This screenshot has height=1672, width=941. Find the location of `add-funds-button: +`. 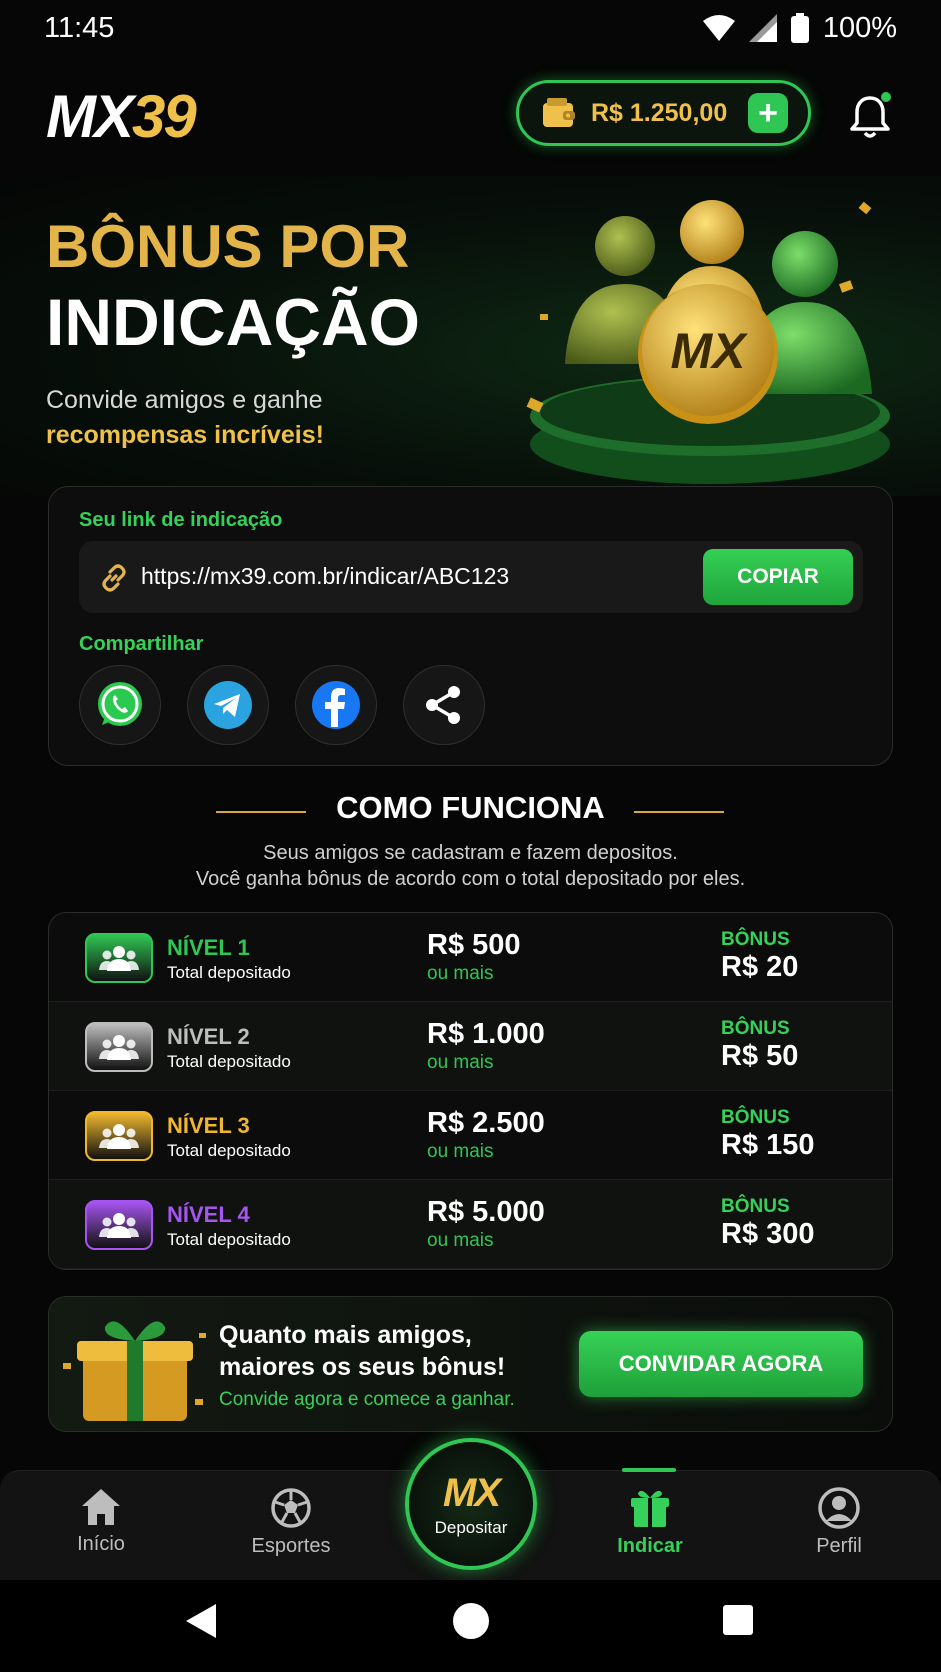

add-funds-button: + is located at coordinates (768, 113).